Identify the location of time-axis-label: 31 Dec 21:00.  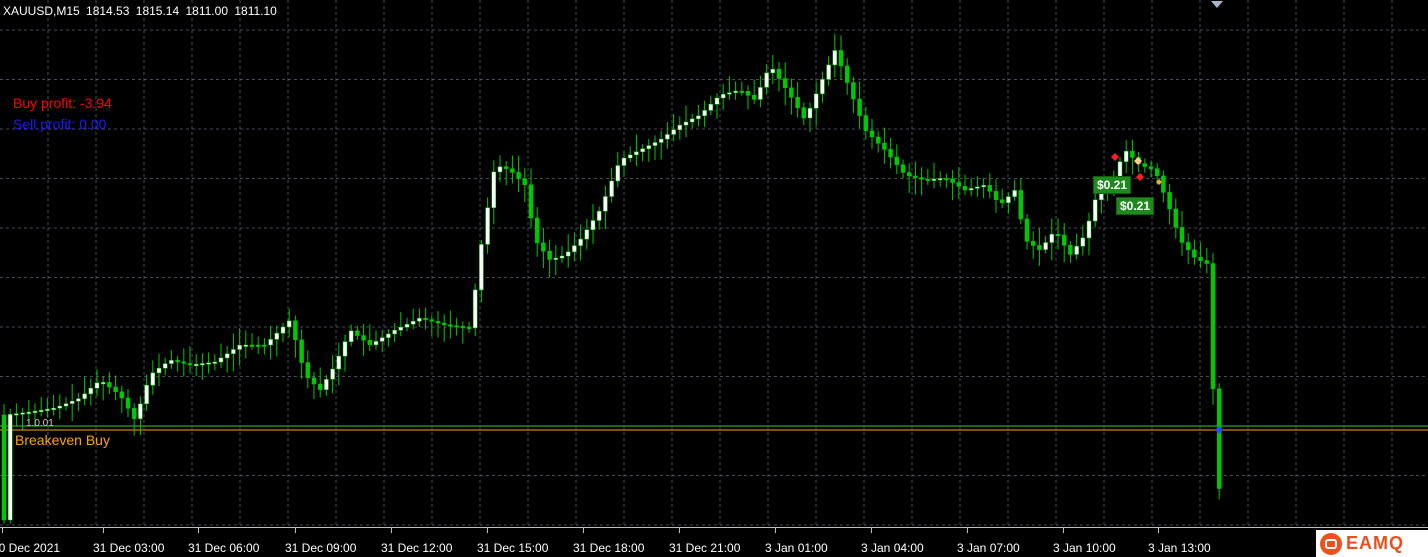
(705, 548).